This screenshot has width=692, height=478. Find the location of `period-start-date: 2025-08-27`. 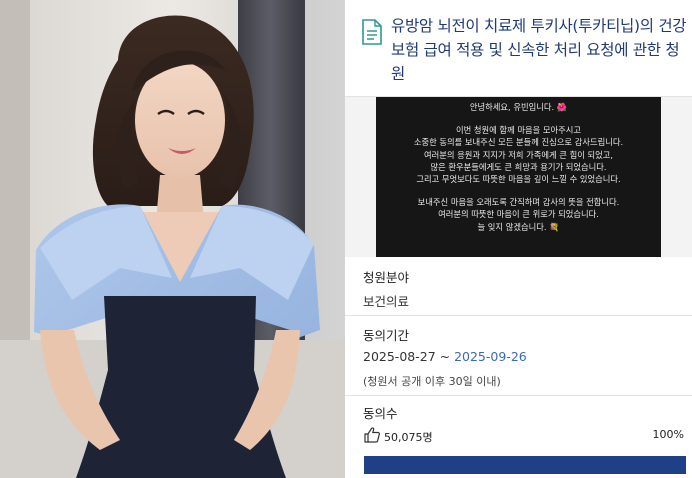

period-start-date: 2025-08-27 is located at coordinates (399, 356).